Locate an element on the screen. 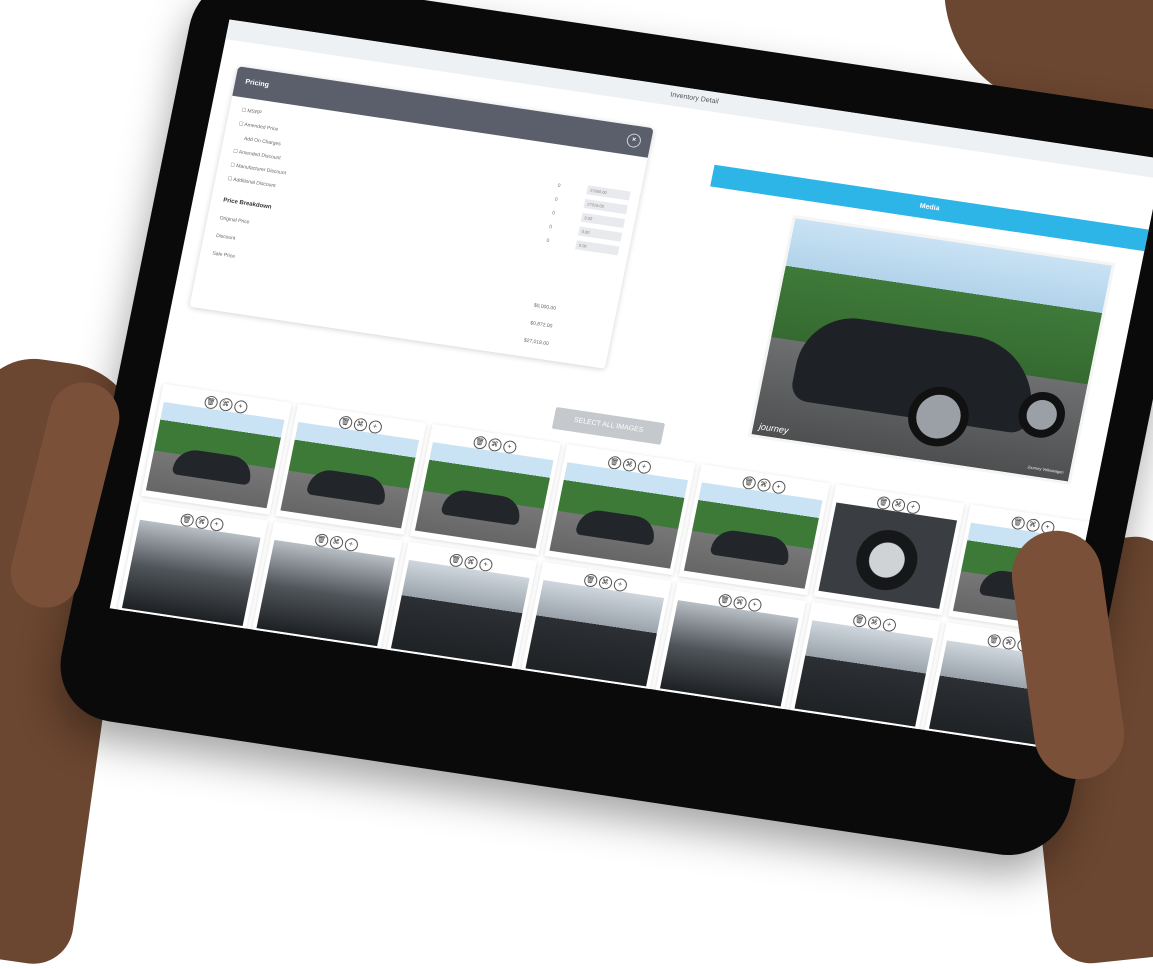 The image size is (1153, 969). price-row-msrp: ☐ MSRP is located at coordinates (251, 111).